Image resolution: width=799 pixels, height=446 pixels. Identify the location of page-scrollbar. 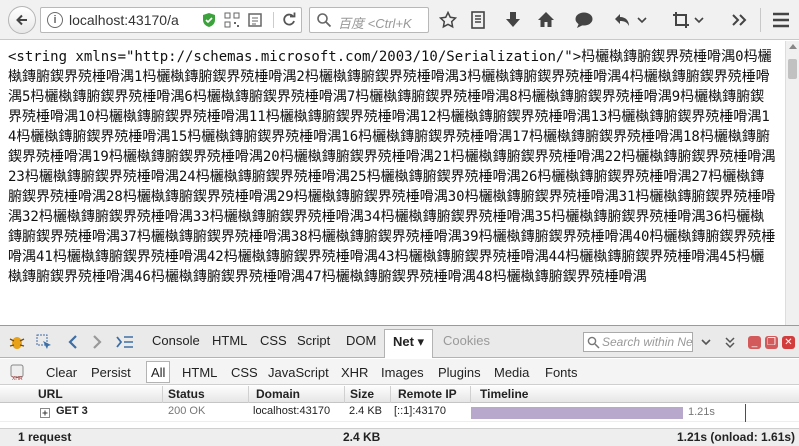
(792, 183).